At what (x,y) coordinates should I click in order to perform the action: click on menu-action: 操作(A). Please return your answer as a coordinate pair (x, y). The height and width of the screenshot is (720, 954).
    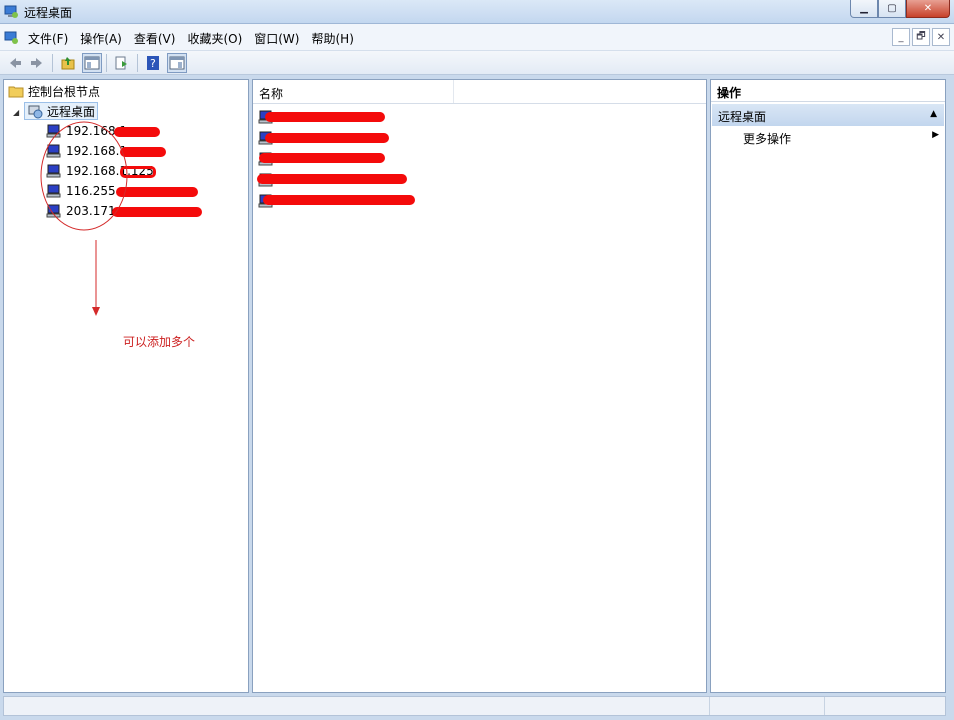
    Looking at the image, I should click on (101, 38).